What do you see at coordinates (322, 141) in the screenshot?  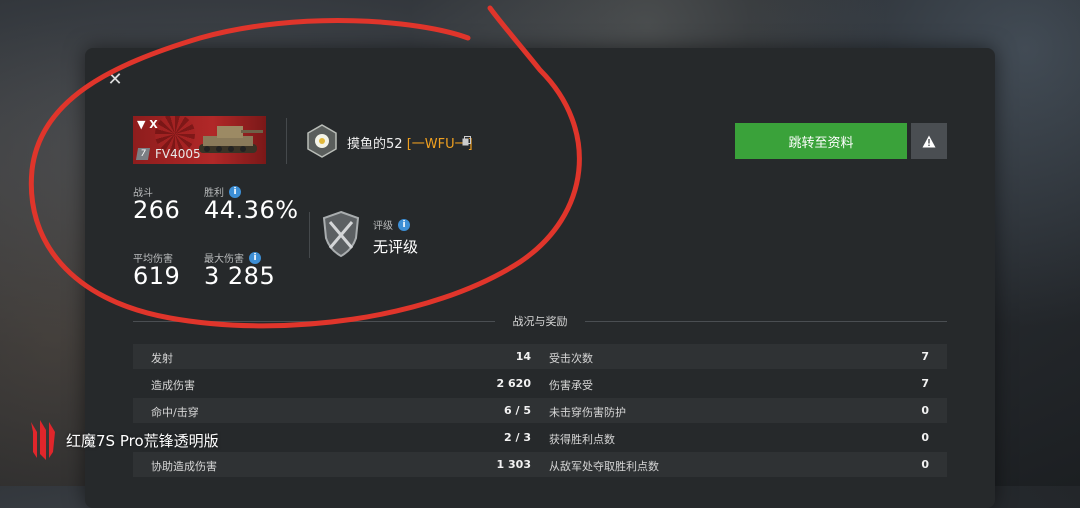 I see `player-emblem-icon` at bounding box center [322, 141].